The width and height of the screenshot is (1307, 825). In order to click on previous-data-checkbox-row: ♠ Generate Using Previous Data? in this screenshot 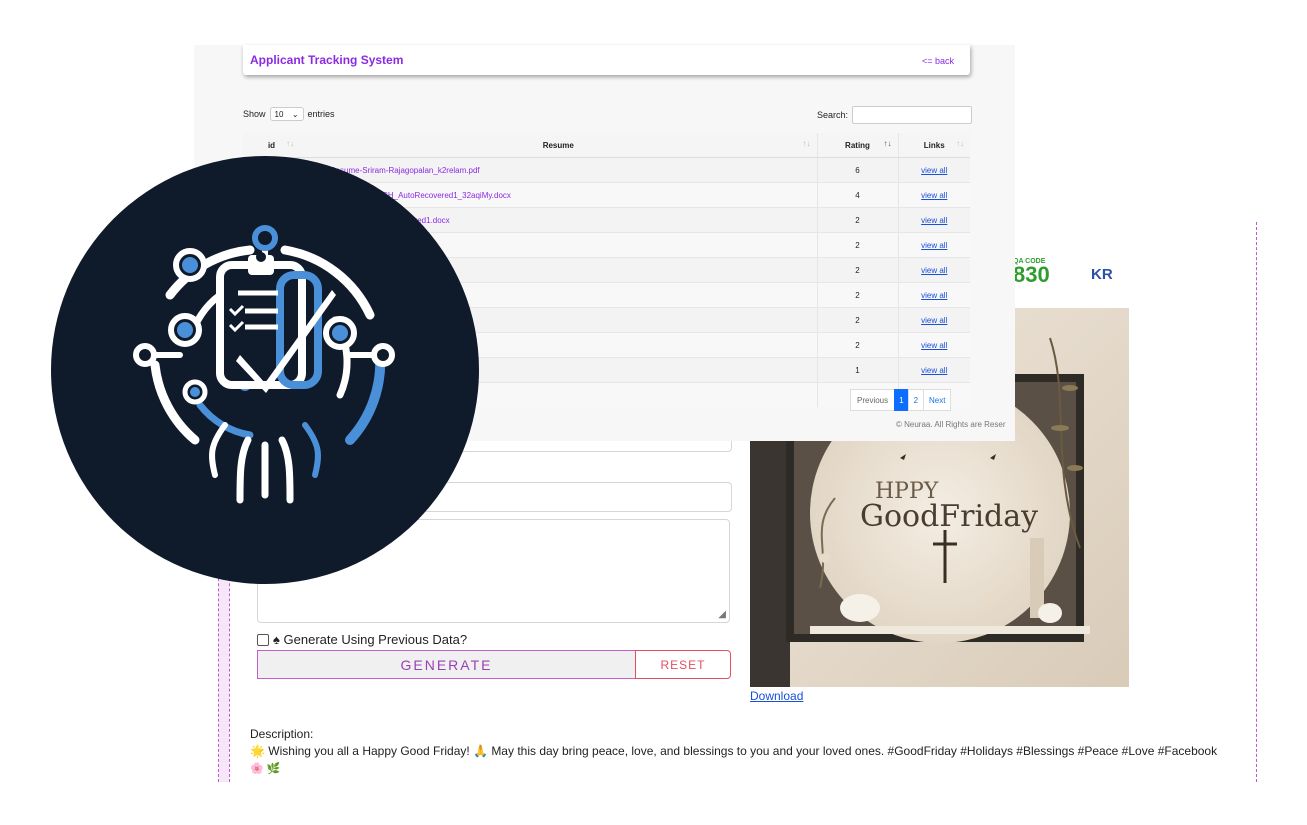, I will do `click(362, 639)`.